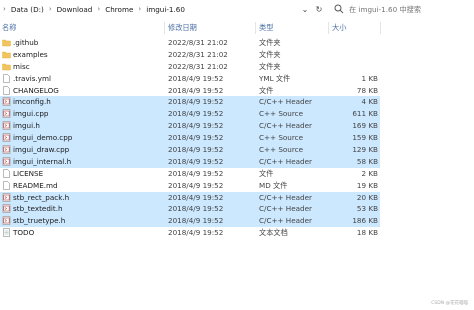  I want to click on file-size: 186 KB, so click(365, 221).